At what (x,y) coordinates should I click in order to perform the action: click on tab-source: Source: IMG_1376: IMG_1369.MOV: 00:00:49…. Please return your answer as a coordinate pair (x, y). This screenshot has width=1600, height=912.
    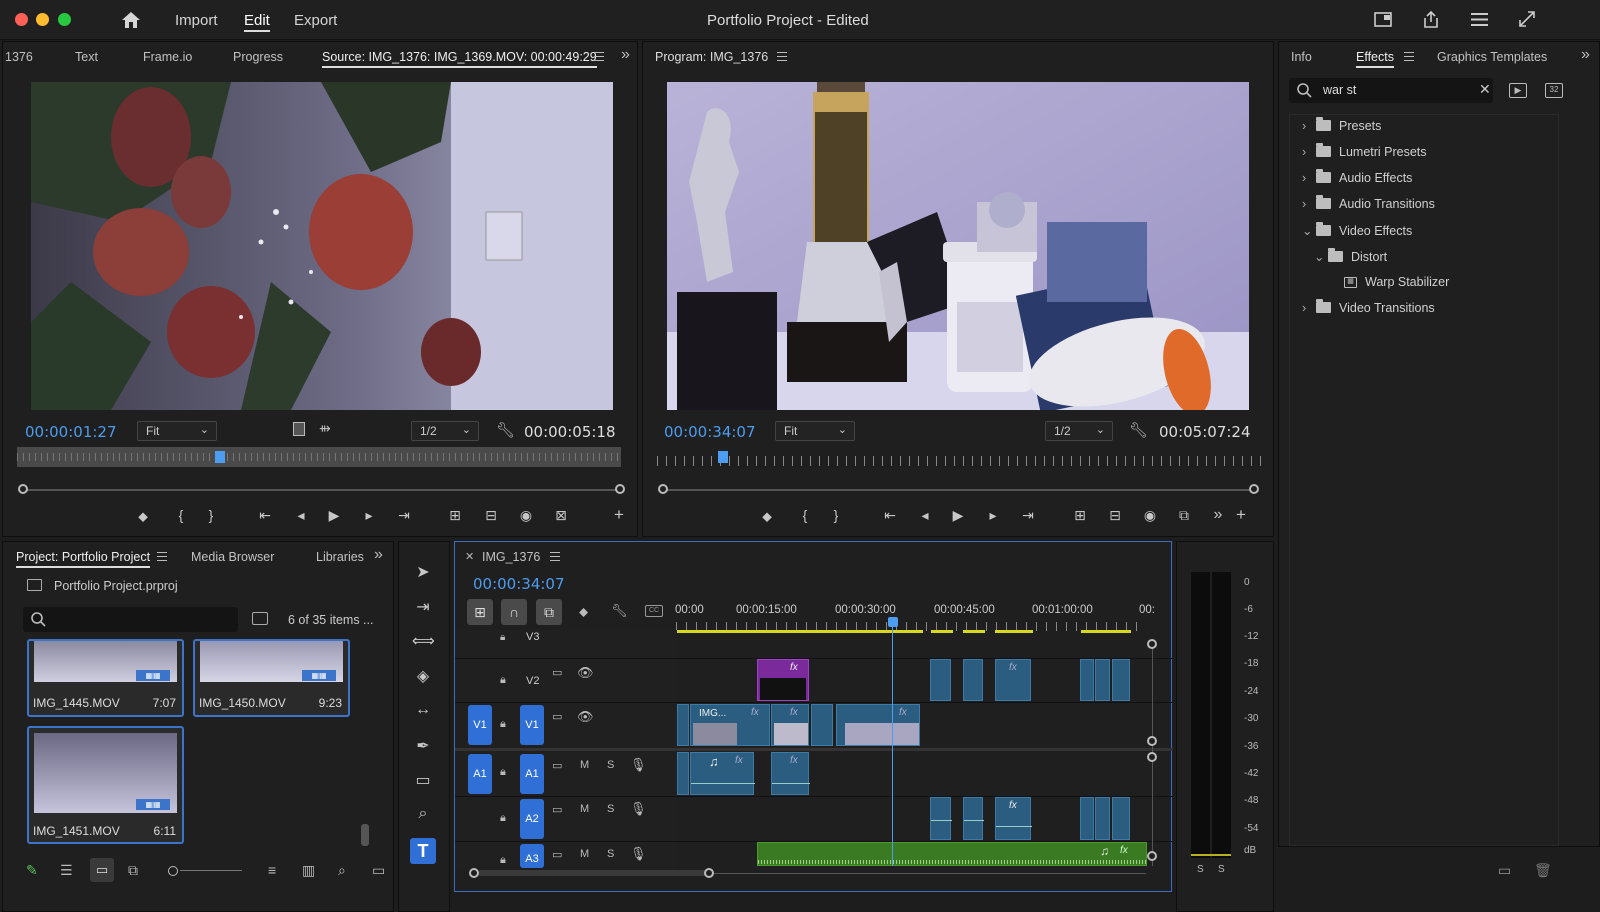
    Looking at the image, I should click on (459, 59).